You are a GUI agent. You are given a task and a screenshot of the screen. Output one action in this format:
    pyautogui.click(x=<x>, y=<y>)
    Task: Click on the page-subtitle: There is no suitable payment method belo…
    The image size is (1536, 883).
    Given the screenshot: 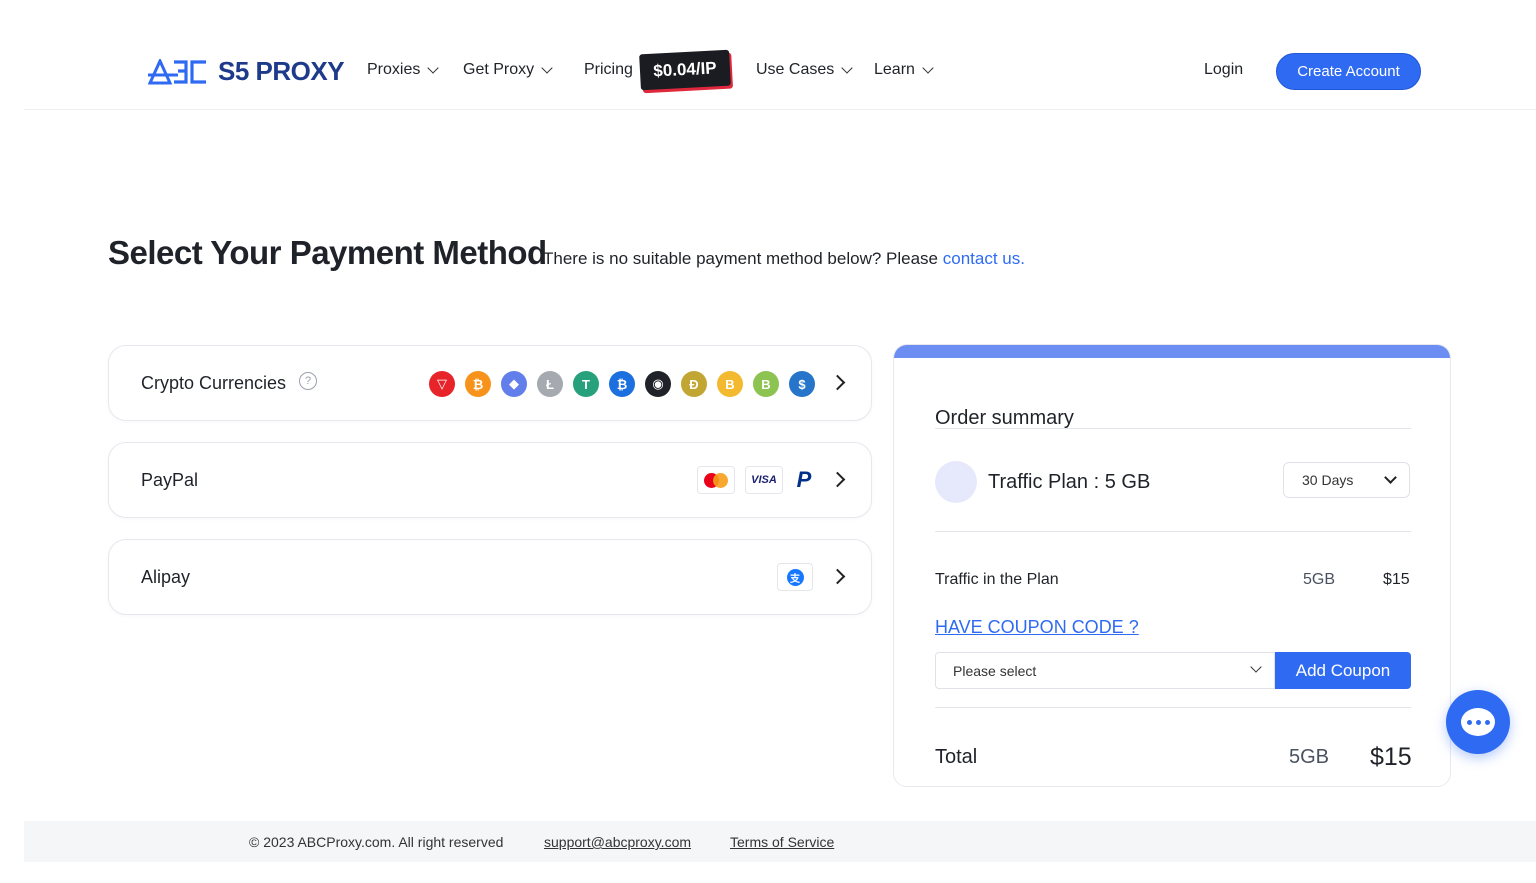 What is the action you would take?
    pyautogui.click(x=784, y=259)
    